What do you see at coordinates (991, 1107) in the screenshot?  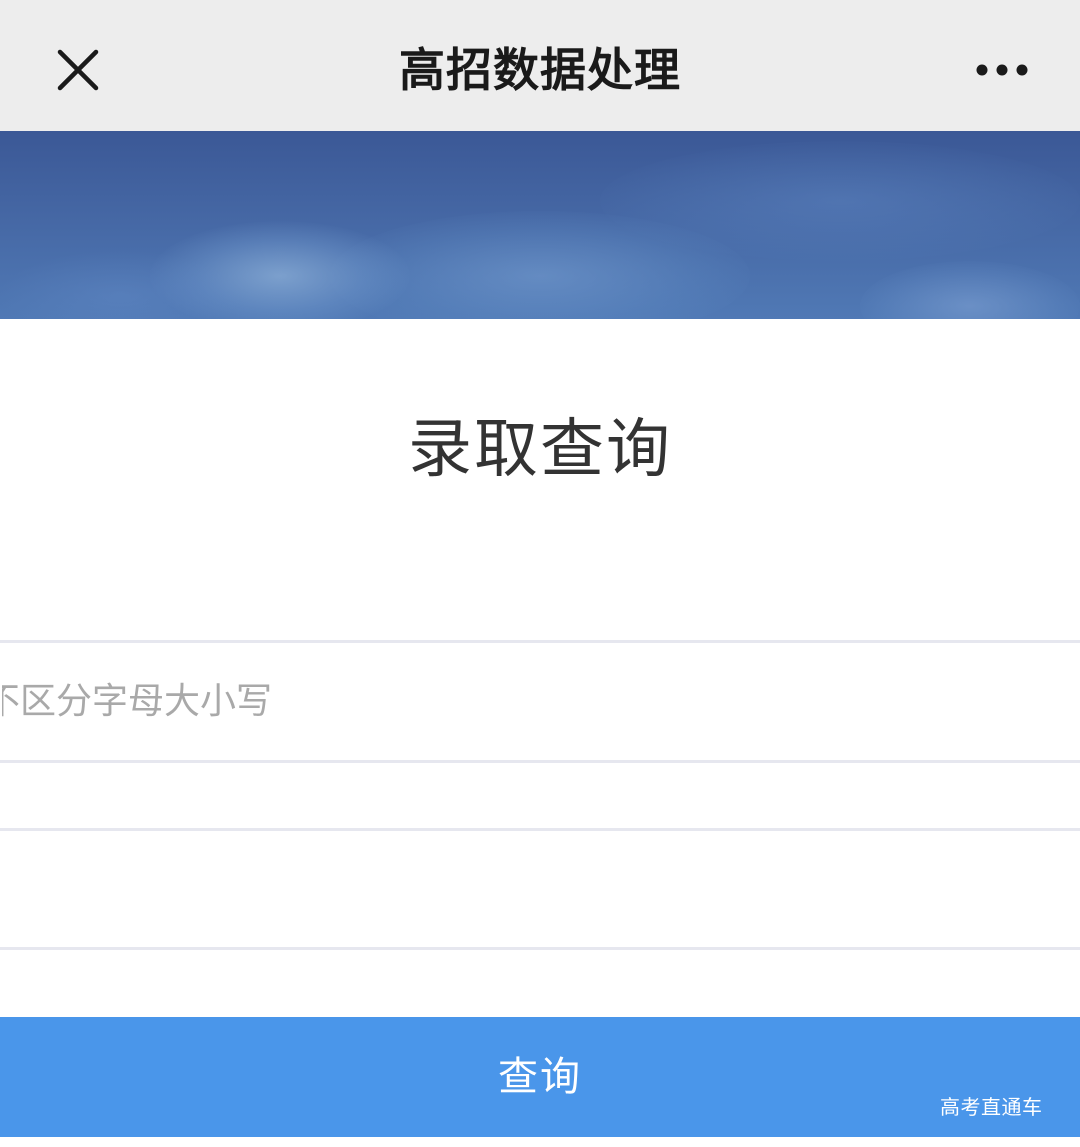 I see `watermark-text: 高考直通车` at bounding box center [991, 1107].